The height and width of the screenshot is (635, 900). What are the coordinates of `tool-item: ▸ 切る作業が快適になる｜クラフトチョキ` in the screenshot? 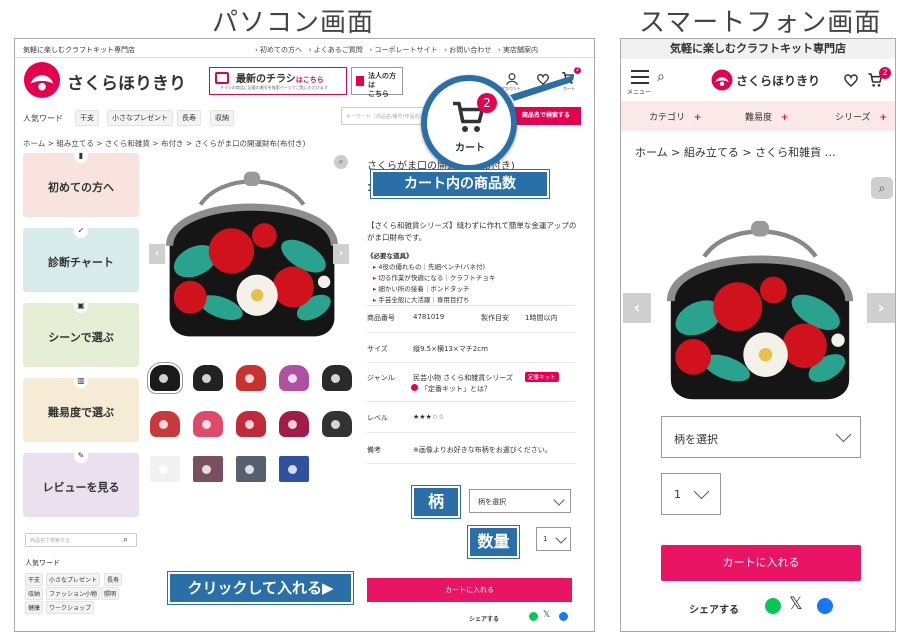 It's located at (434, 277).